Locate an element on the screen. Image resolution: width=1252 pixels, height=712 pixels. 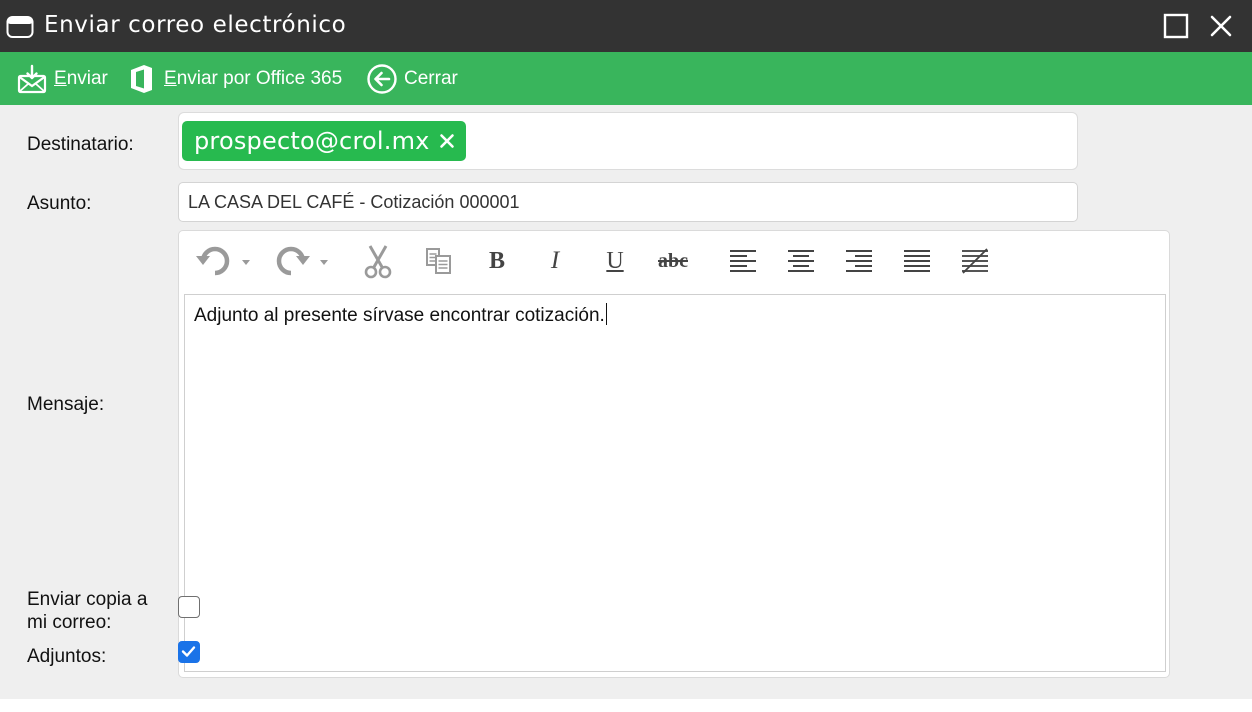
recipient-label: Destinatario: is located at coordinates (80, 144).